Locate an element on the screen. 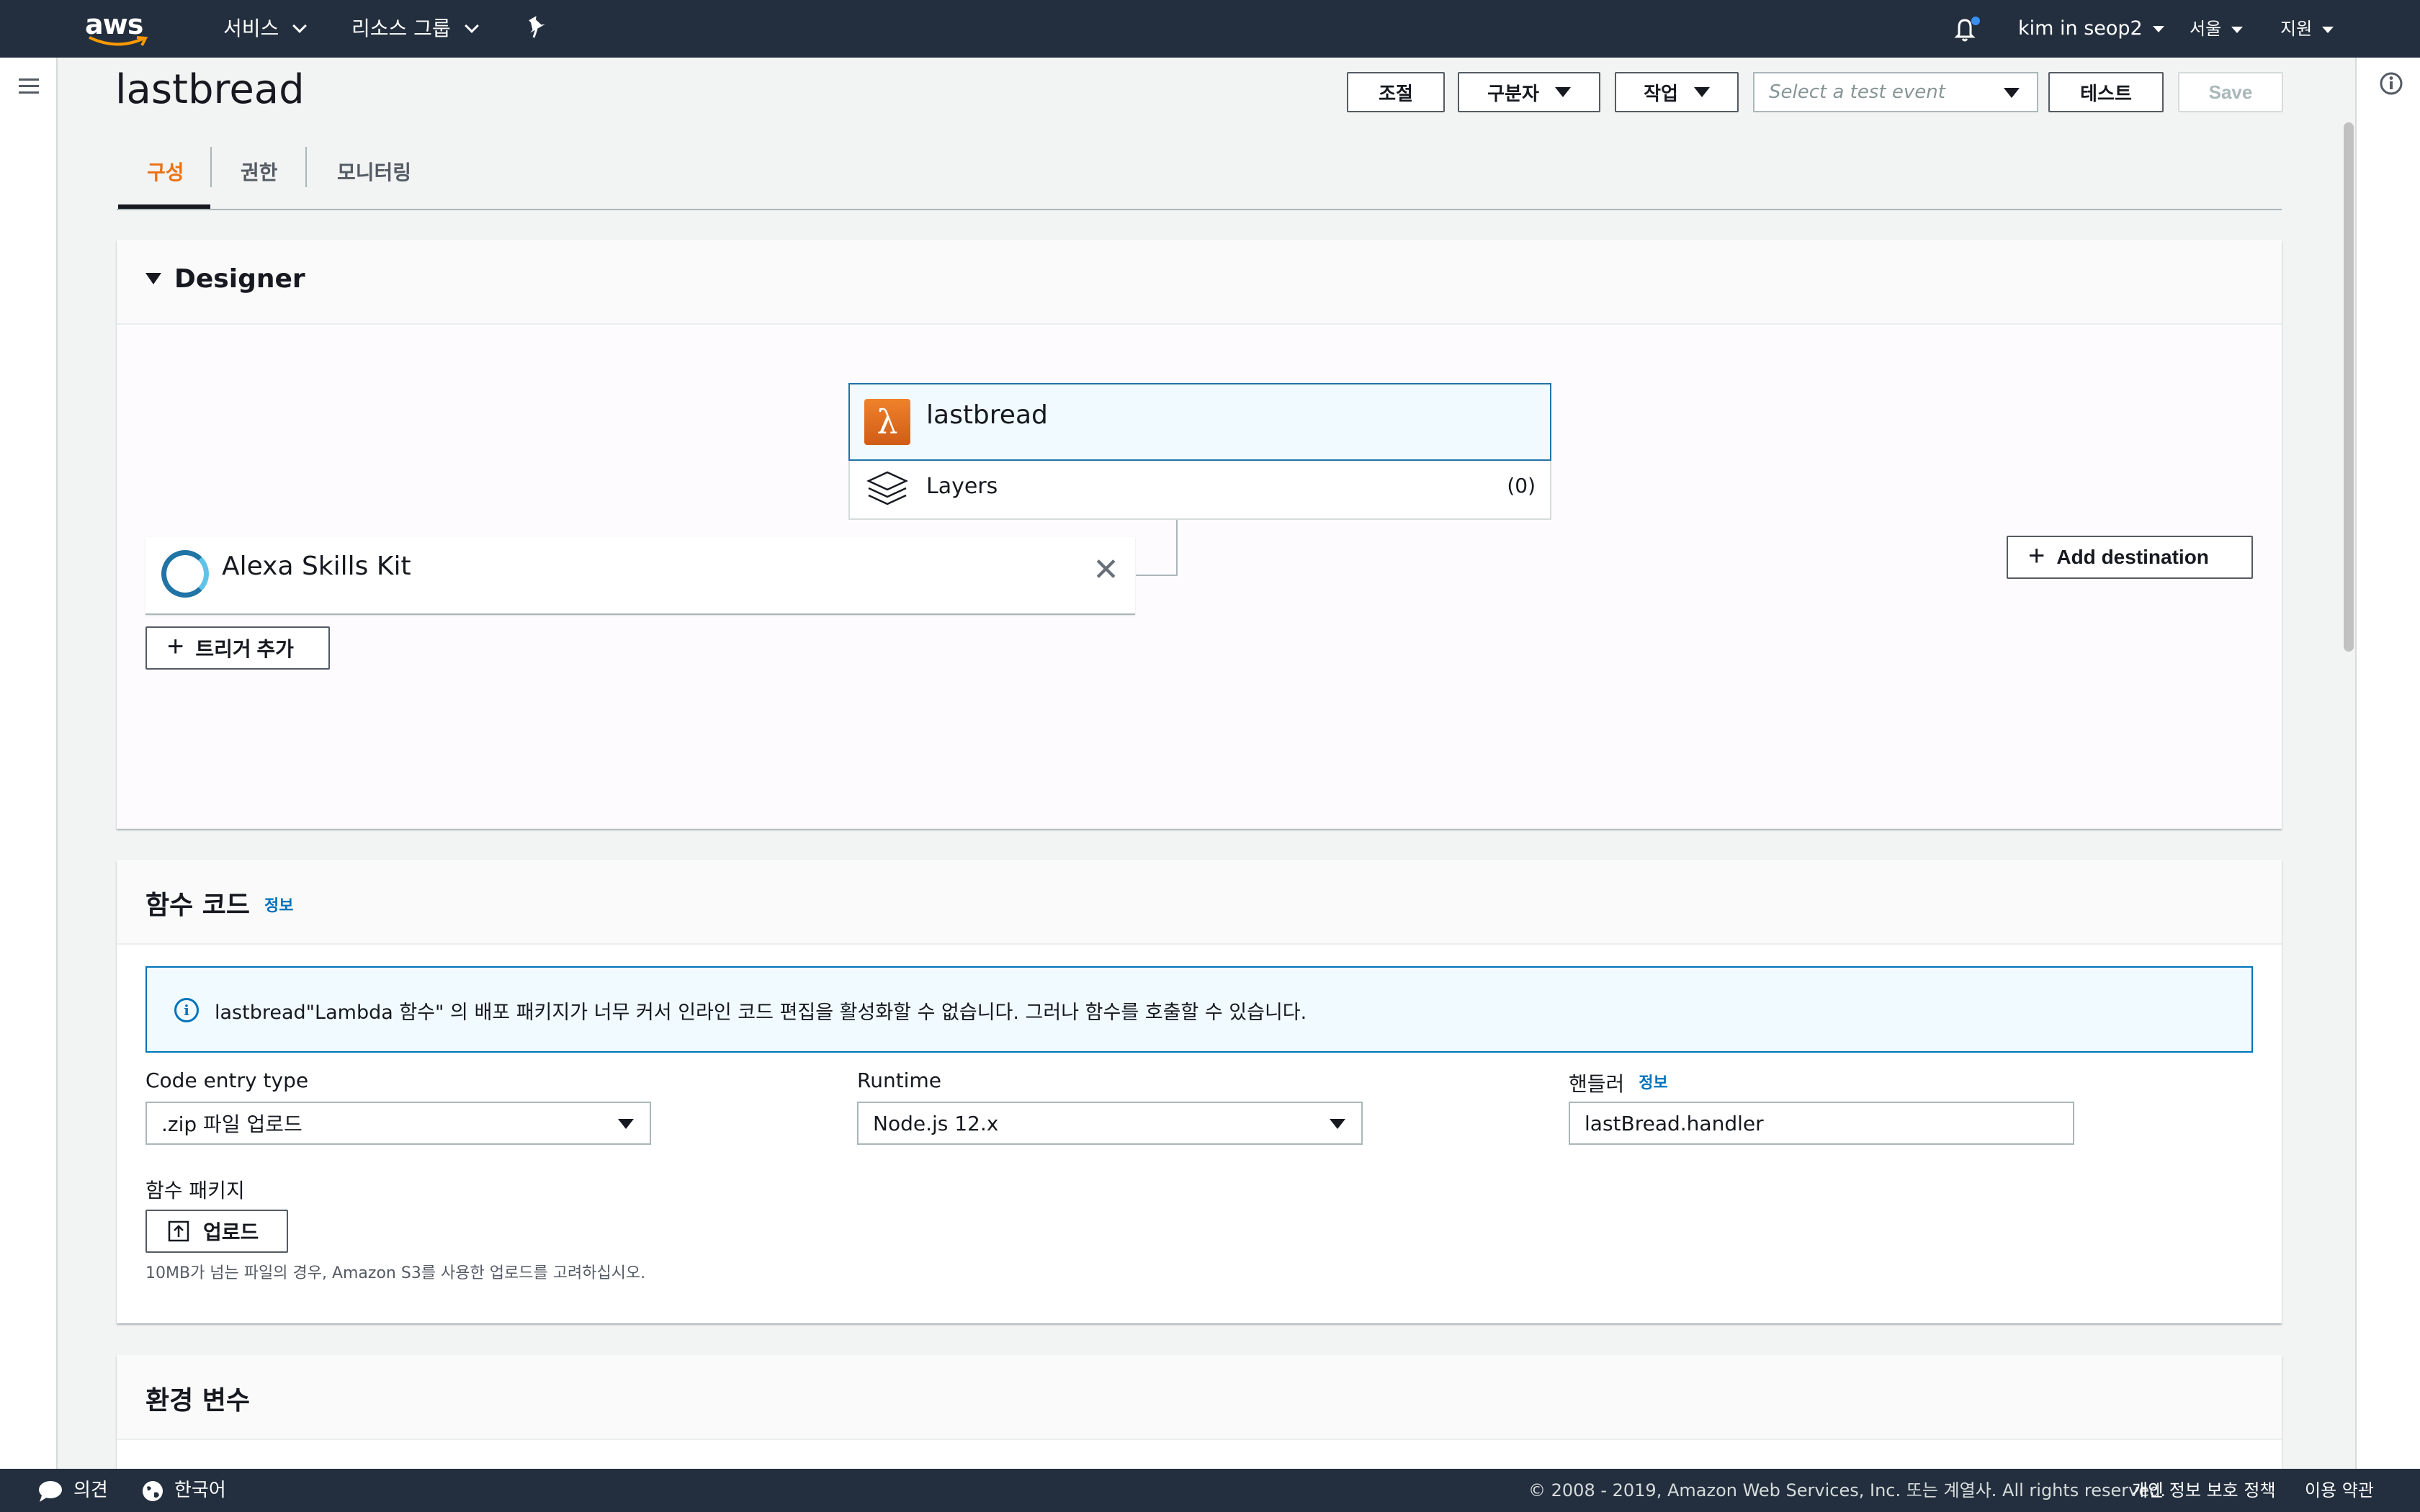 The height and width of the screenshot is (1512, 2420). code-entry-type-label: Code entry type is located at coordinates (227, 1080).